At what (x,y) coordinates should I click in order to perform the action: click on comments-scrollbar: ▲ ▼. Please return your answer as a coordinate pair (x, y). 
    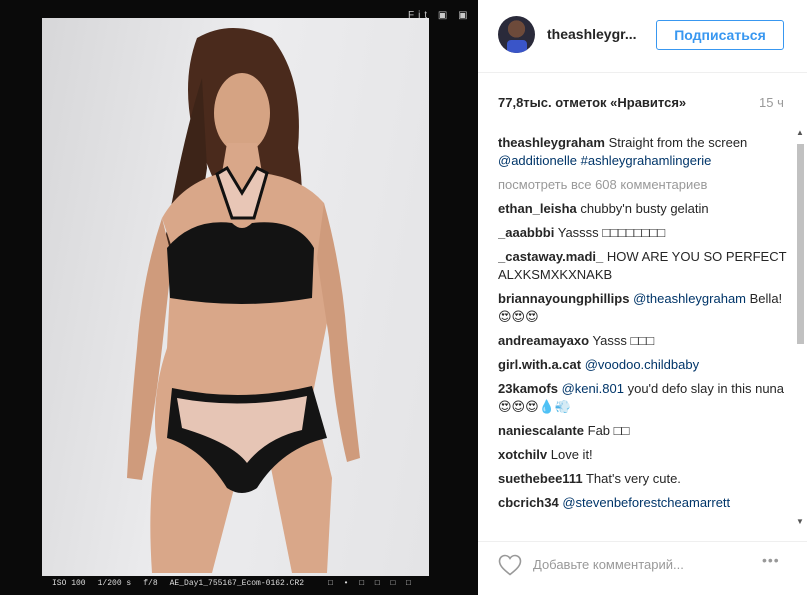
    Looking at the image, I should click on (800, 327).